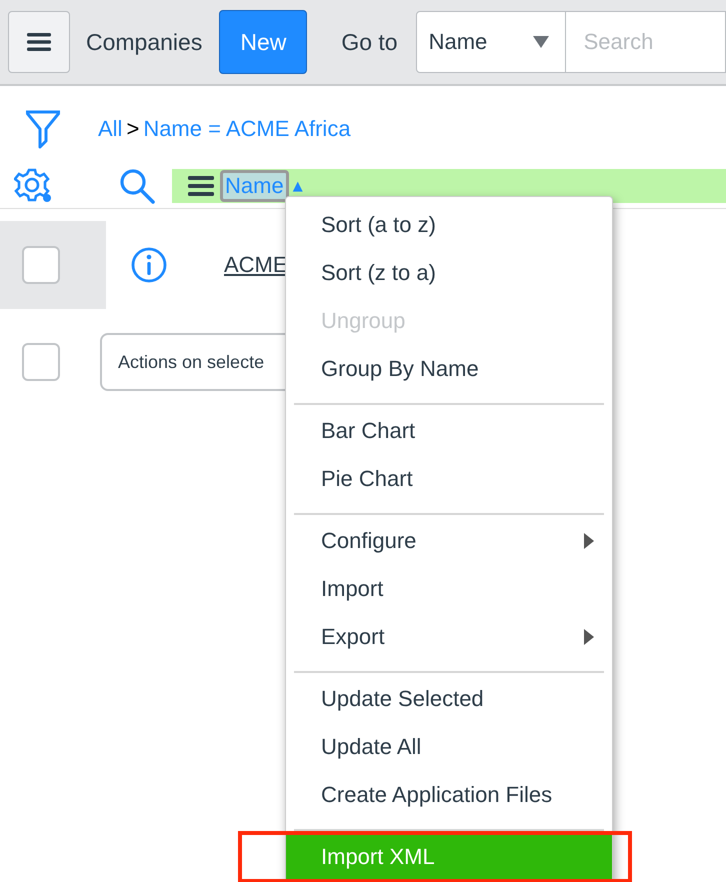 This screenshot has height=882, width=726. I want to click on menu-button, so click(39, 42).